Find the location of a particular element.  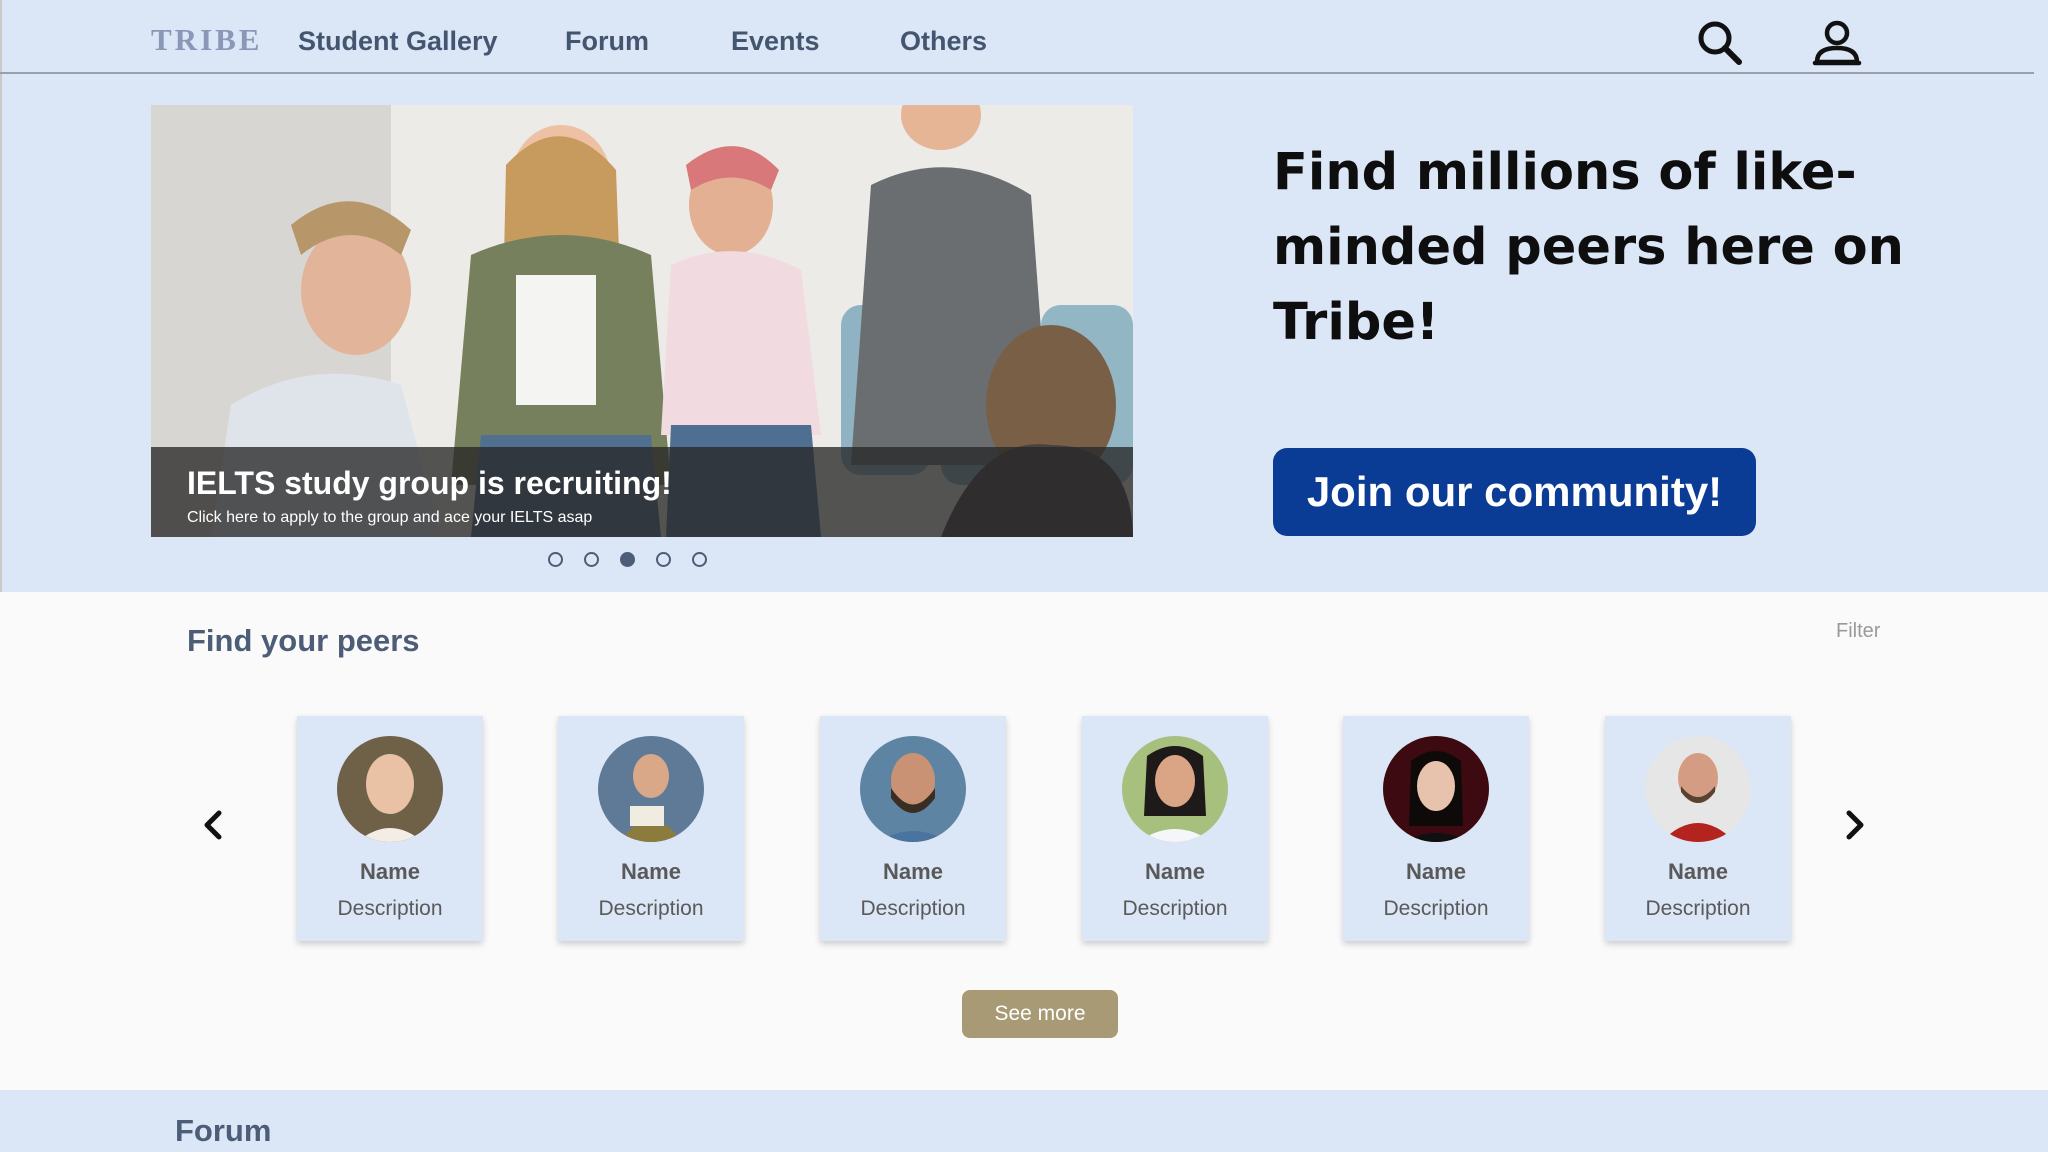

profile-button is located at coordinates (1837, 43).